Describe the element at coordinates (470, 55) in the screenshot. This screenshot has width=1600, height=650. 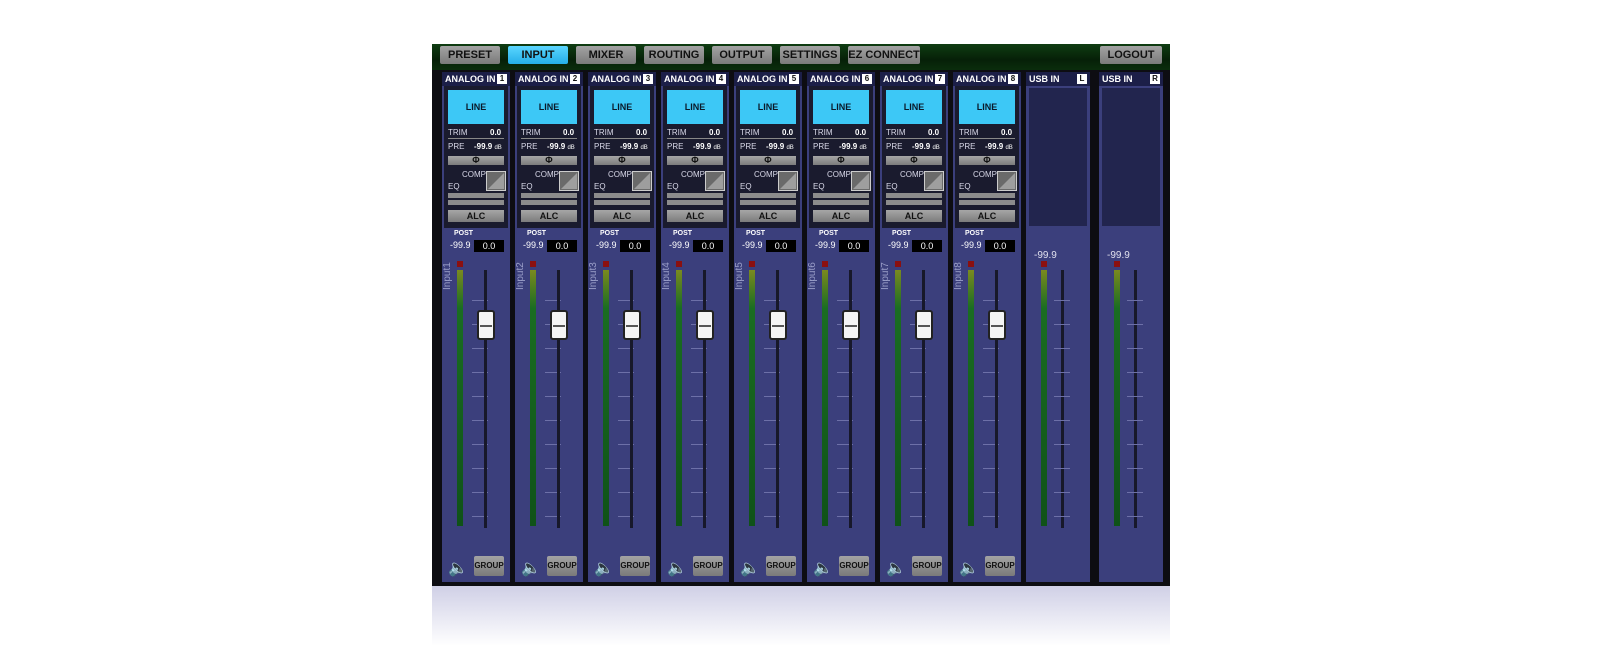
I see `tab-preset: PRESET` at that location.